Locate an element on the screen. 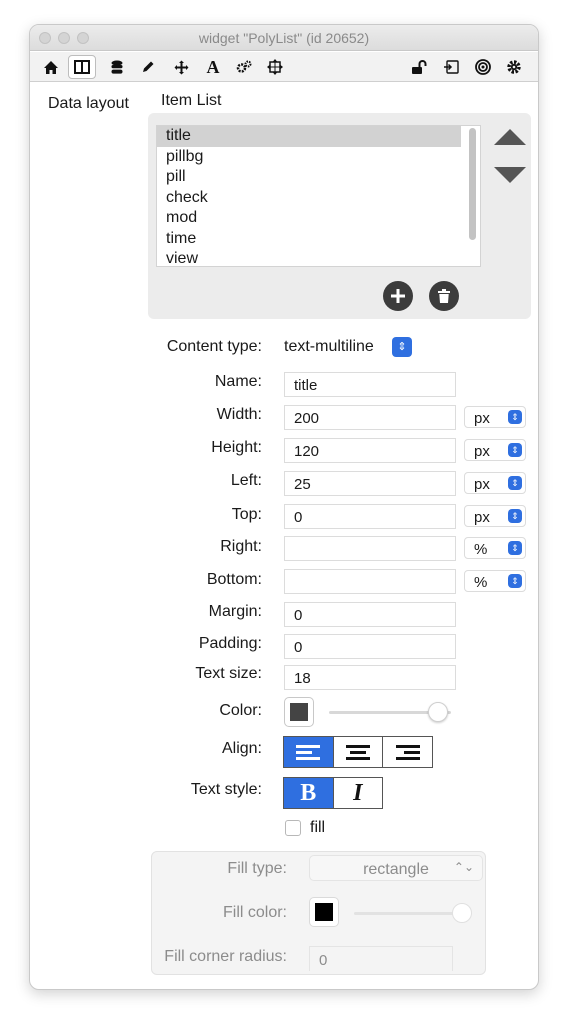  text-size-field: 18 is located at coordinates (370, 677).